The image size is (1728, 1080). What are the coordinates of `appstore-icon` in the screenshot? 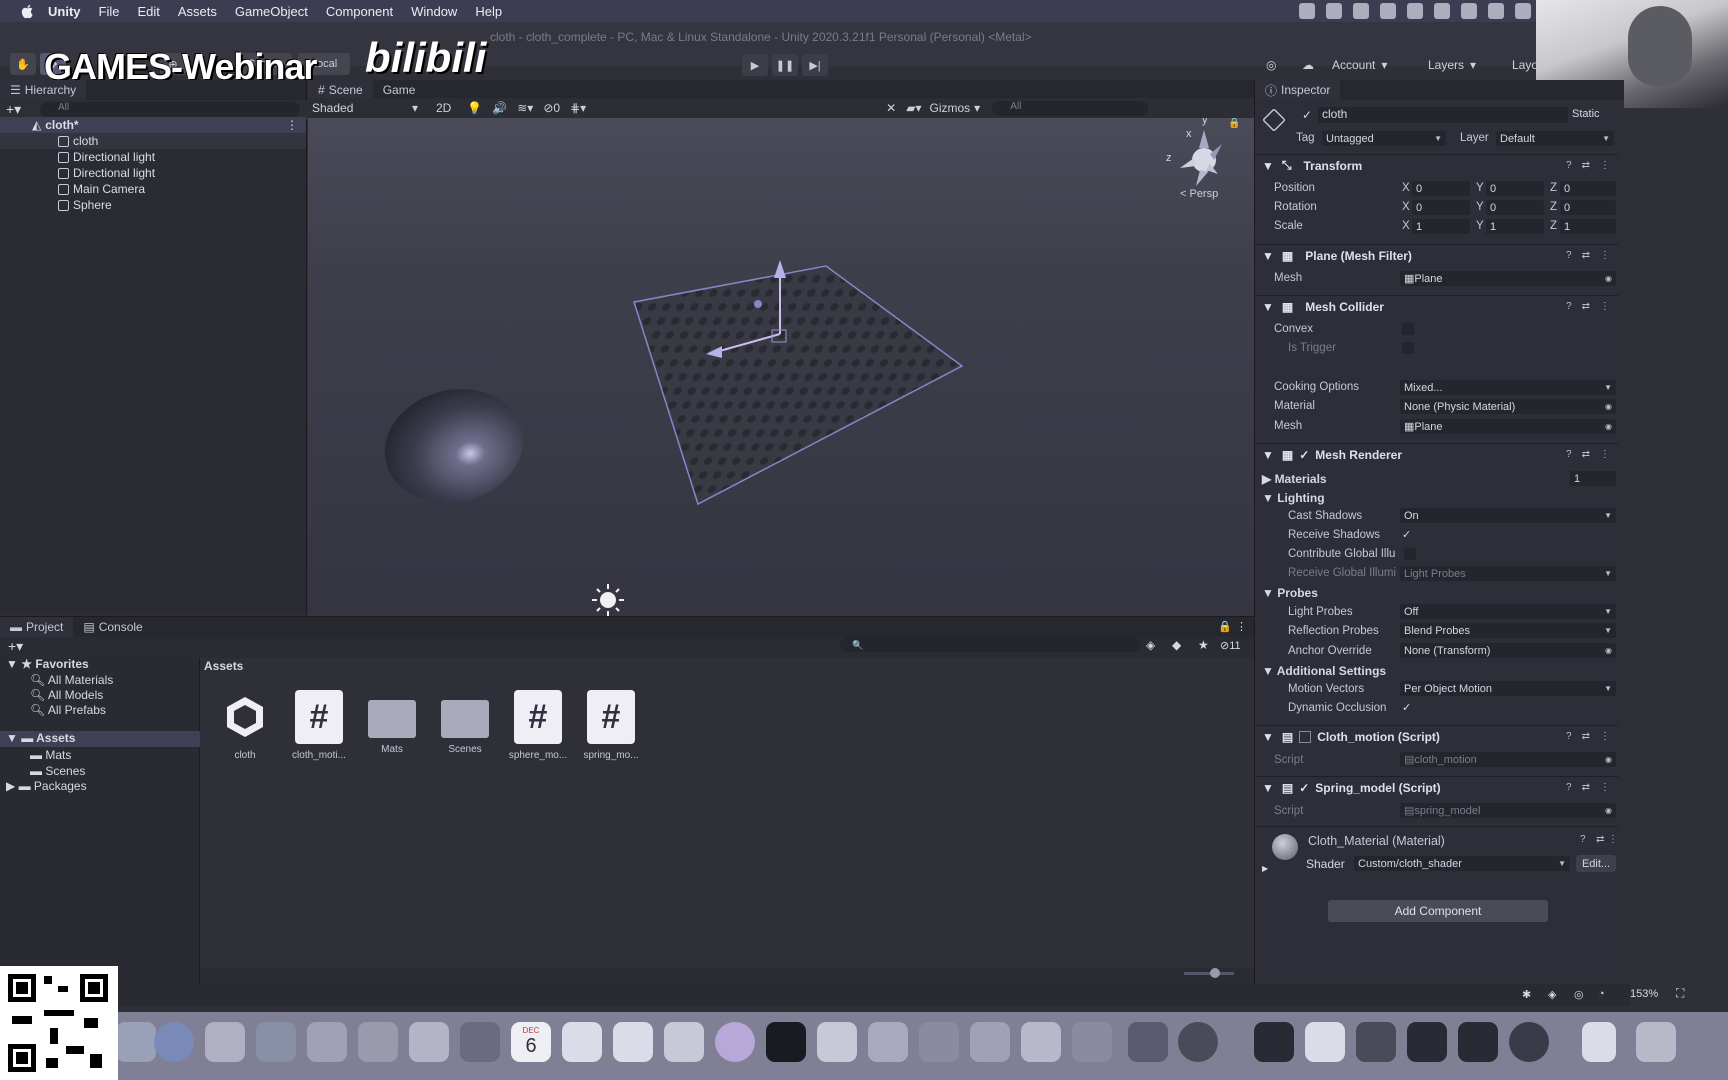 It's located at (990, 1042).